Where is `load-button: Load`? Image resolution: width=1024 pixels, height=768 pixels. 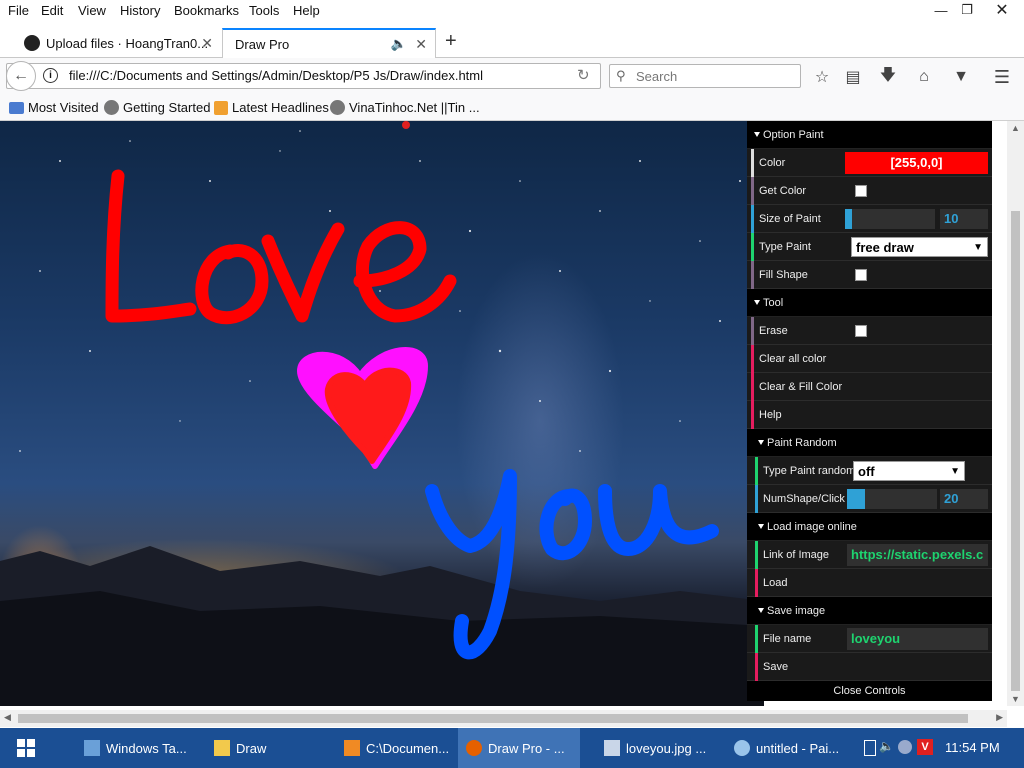 load-button: Load is located at coordinates (869, 583).